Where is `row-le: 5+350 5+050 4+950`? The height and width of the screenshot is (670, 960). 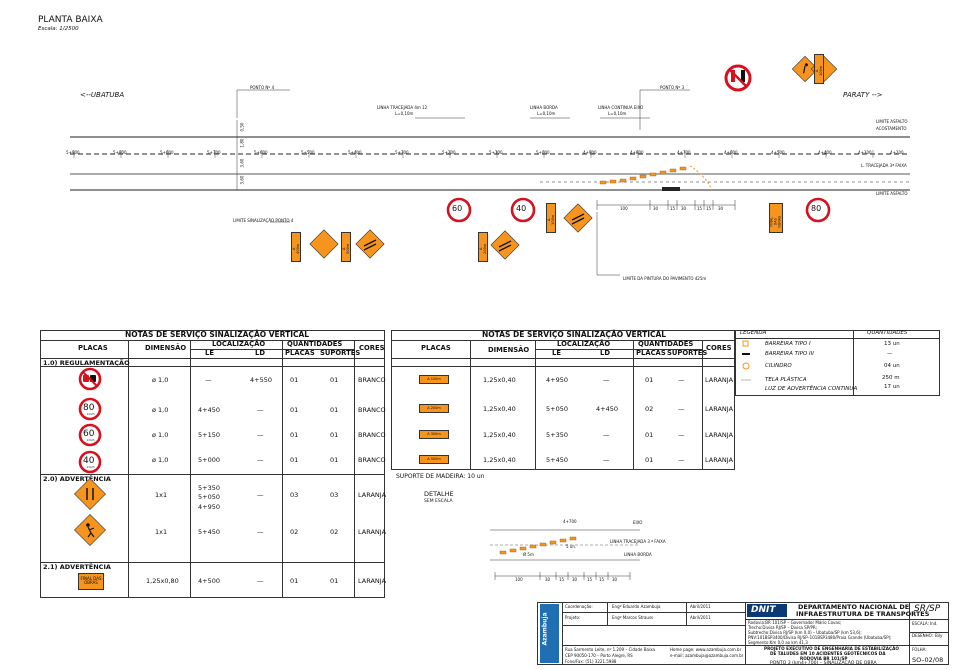 row-le: 5+350 5+050 4+950 is located at coordinates (209, 497).